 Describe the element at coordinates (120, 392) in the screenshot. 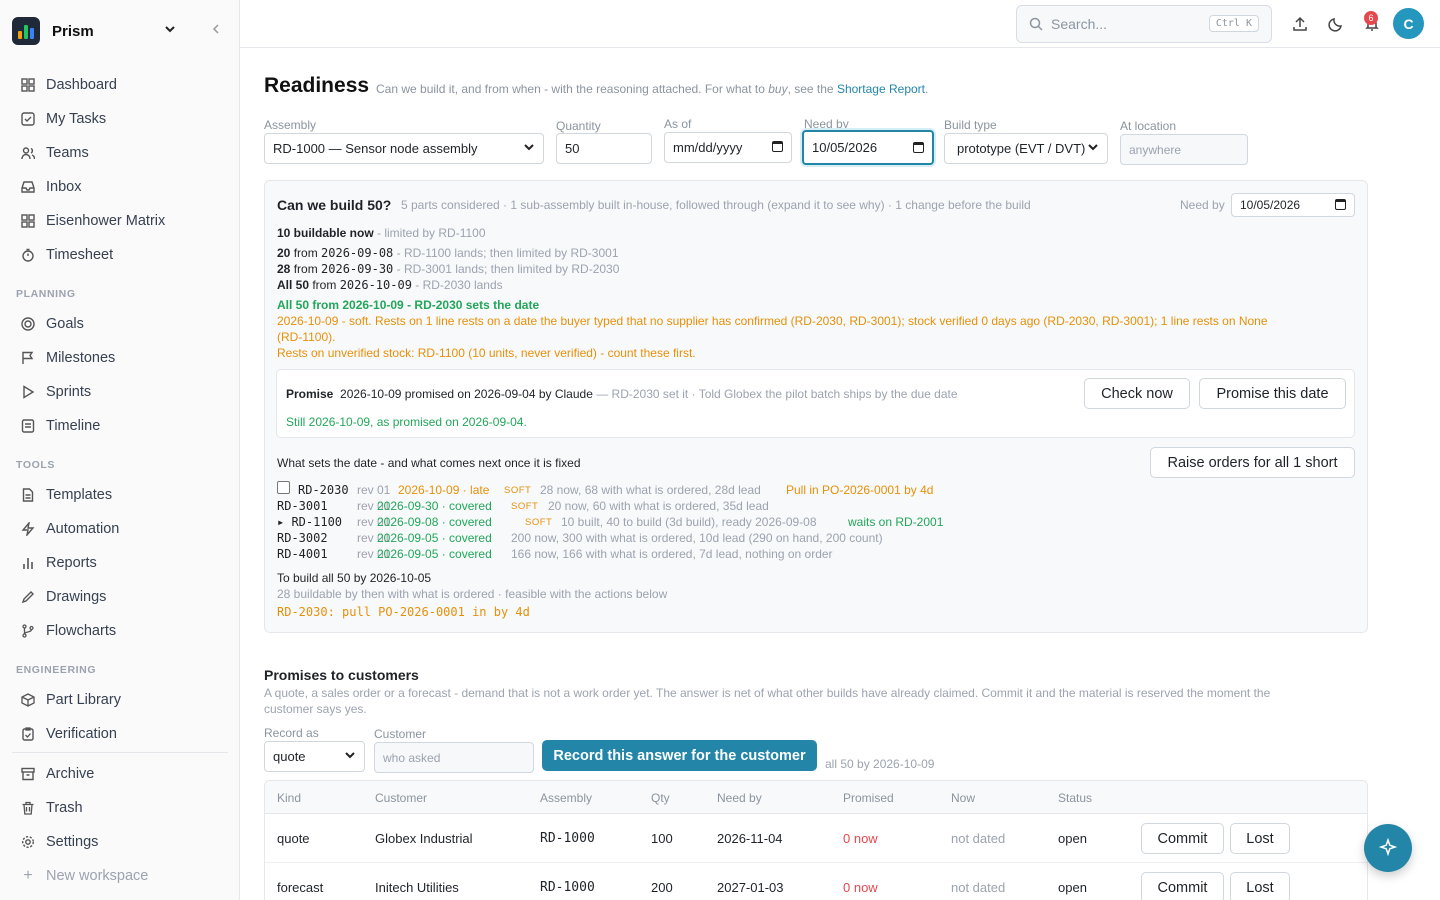

I see `sidebar-item-sprints: Sprints` at that location.